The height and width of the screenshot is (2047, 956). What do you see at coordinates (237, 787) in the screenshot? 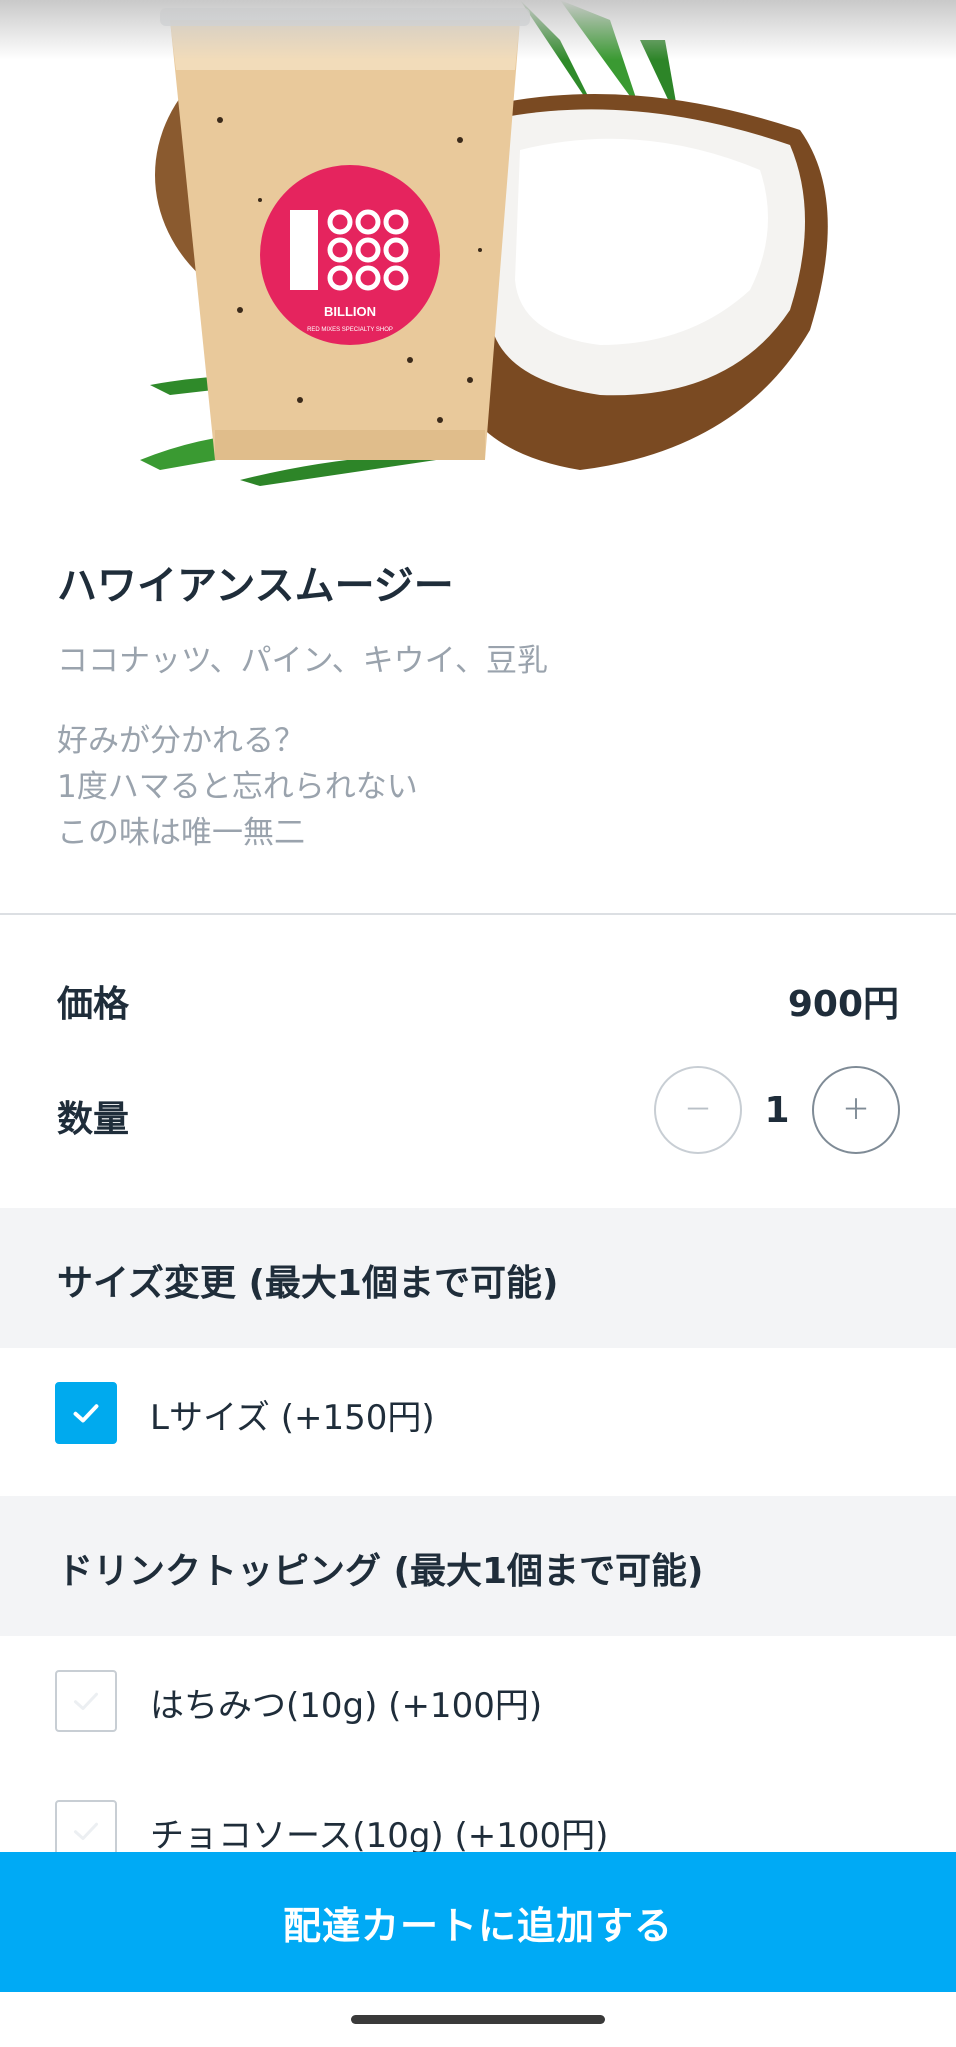
I see `description-line: 1度ハマると忘れられない` at bounding box center [237, 787].